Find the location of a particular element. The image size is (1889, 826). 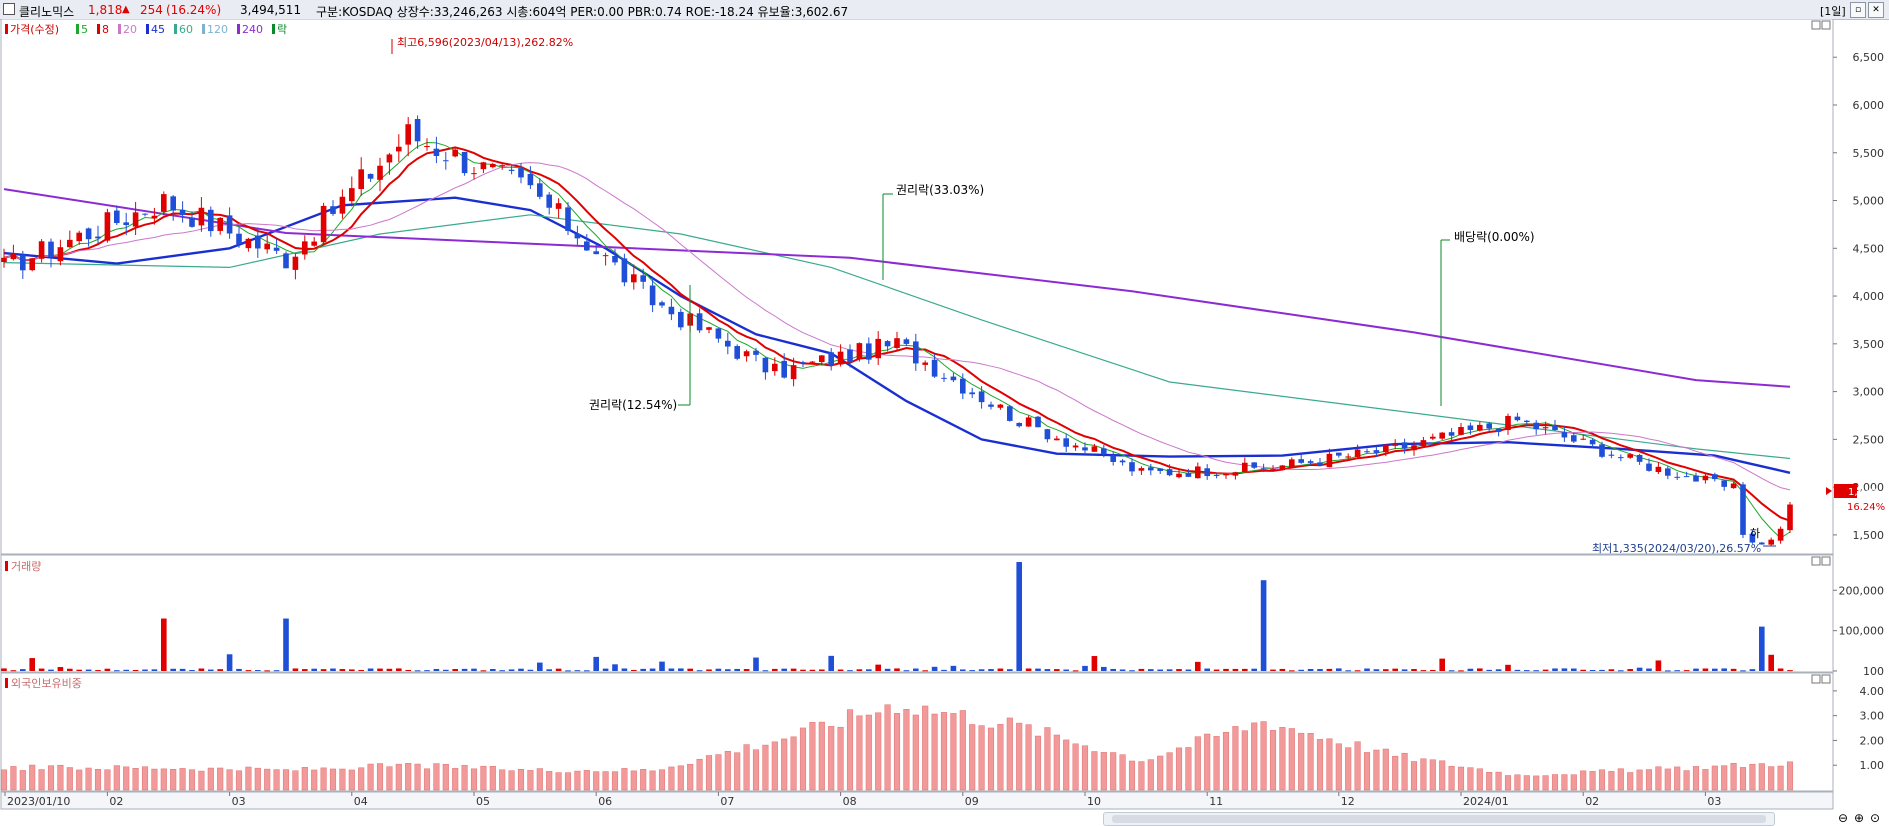

horizontal-scrollbar is located at coordinates (1439, 819).